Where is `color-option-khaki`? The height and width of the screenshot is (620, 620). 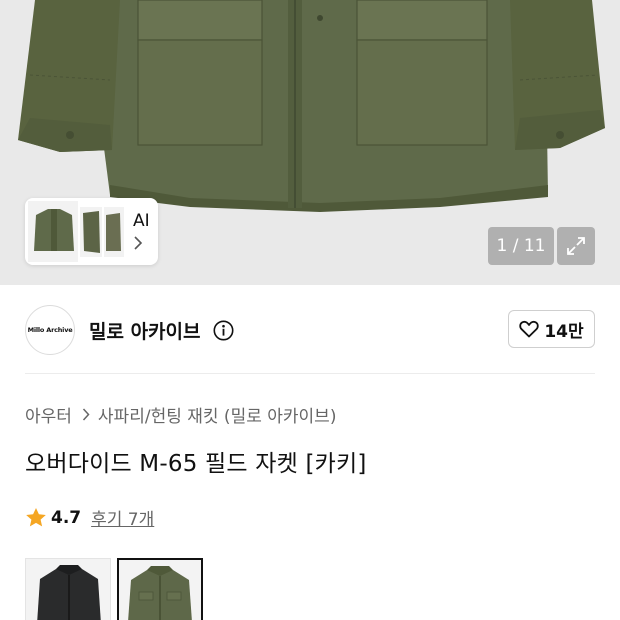
color-option-khaki is located at coordinates (160, 589).